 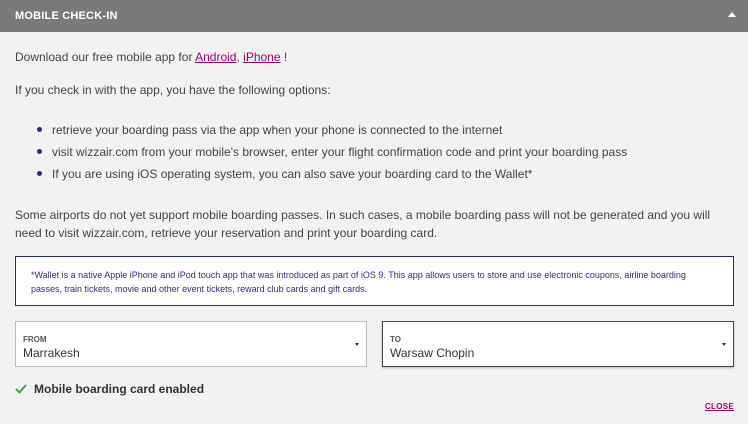 I want to click on intro-prefix: Download our free mobile app for, so click(x=105, y=57).